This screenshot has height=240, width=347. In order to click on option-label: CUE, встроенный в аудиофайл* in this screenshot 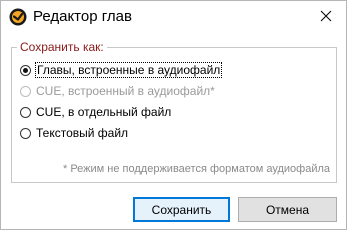, I will do `click(125, 91)`.